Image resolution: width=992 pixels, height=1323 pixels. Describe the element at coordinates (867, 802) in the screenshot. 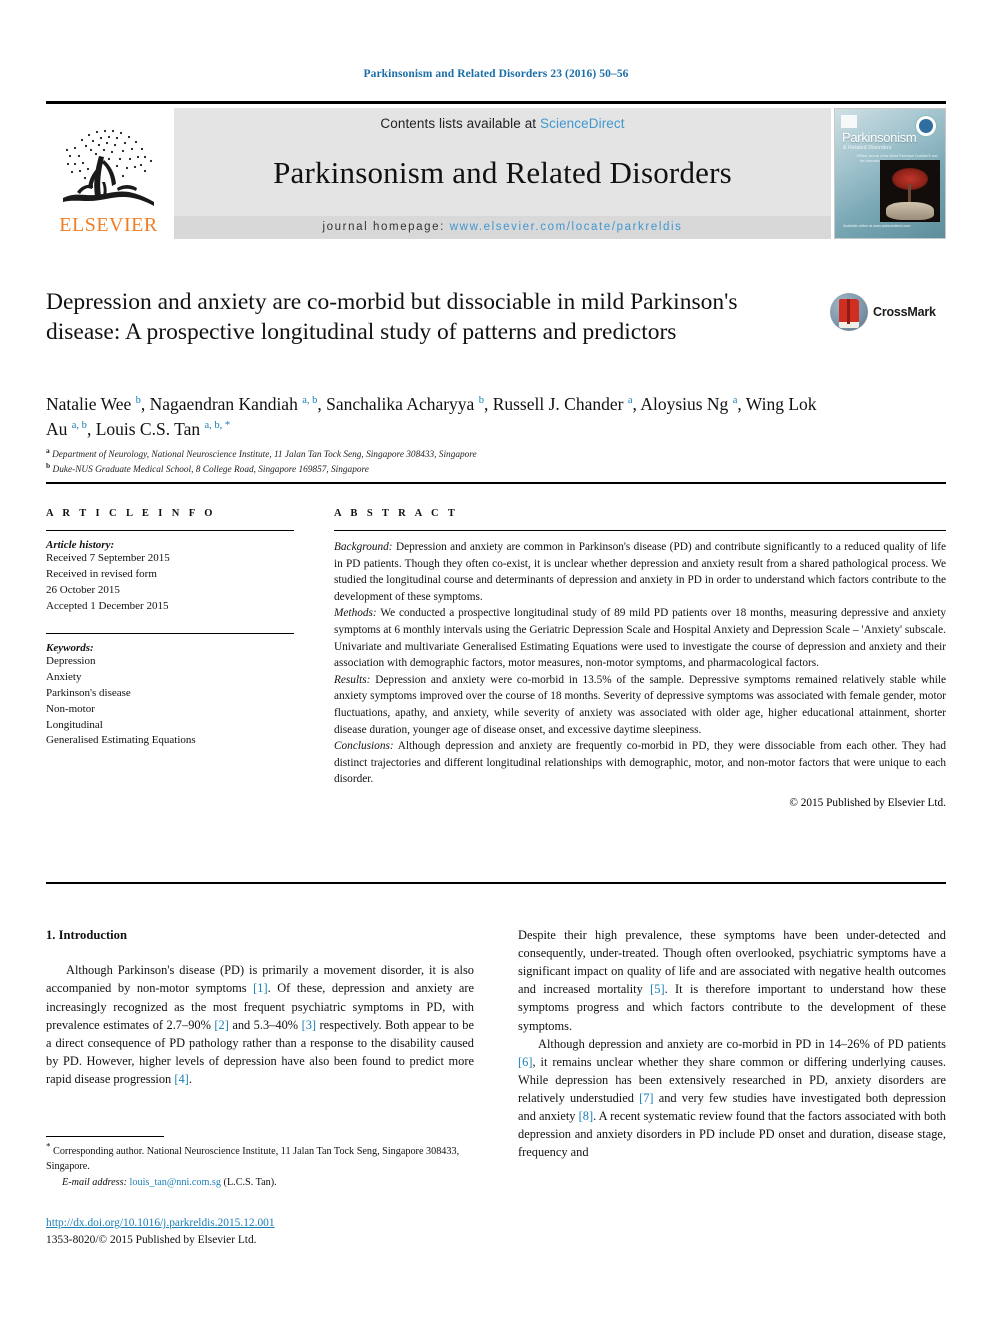

I see `abstract-copyright: © 2015 Published by Elsevier Ltd.` at that location.